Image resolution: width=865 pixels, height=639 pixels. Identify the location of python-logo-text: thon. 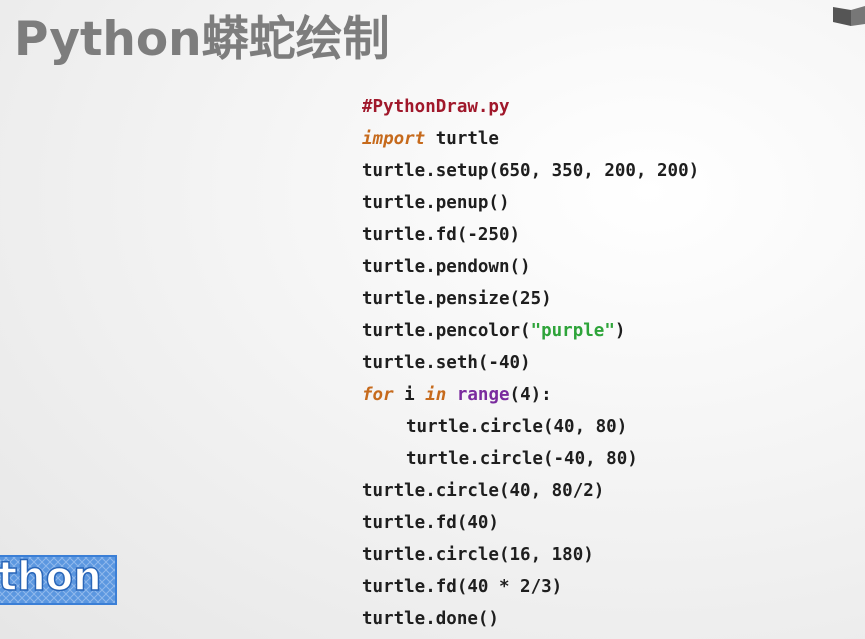
(51, 577).